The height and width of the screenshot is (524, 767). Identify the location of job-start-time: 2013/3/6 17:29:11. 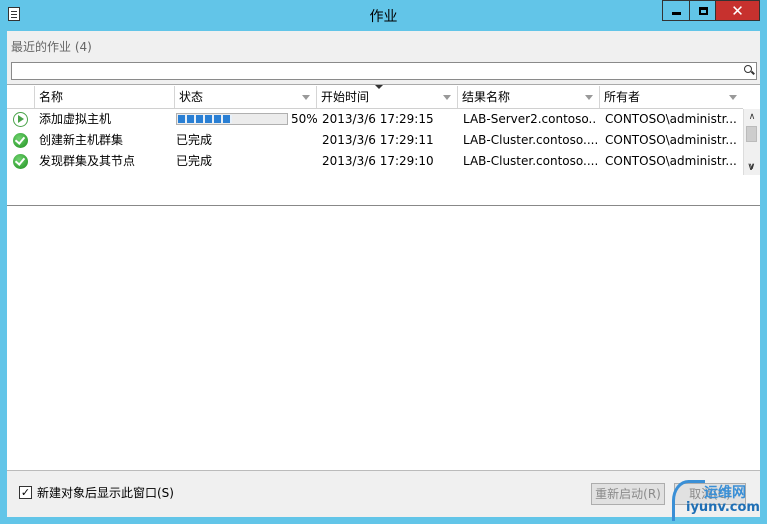
(378, 140).